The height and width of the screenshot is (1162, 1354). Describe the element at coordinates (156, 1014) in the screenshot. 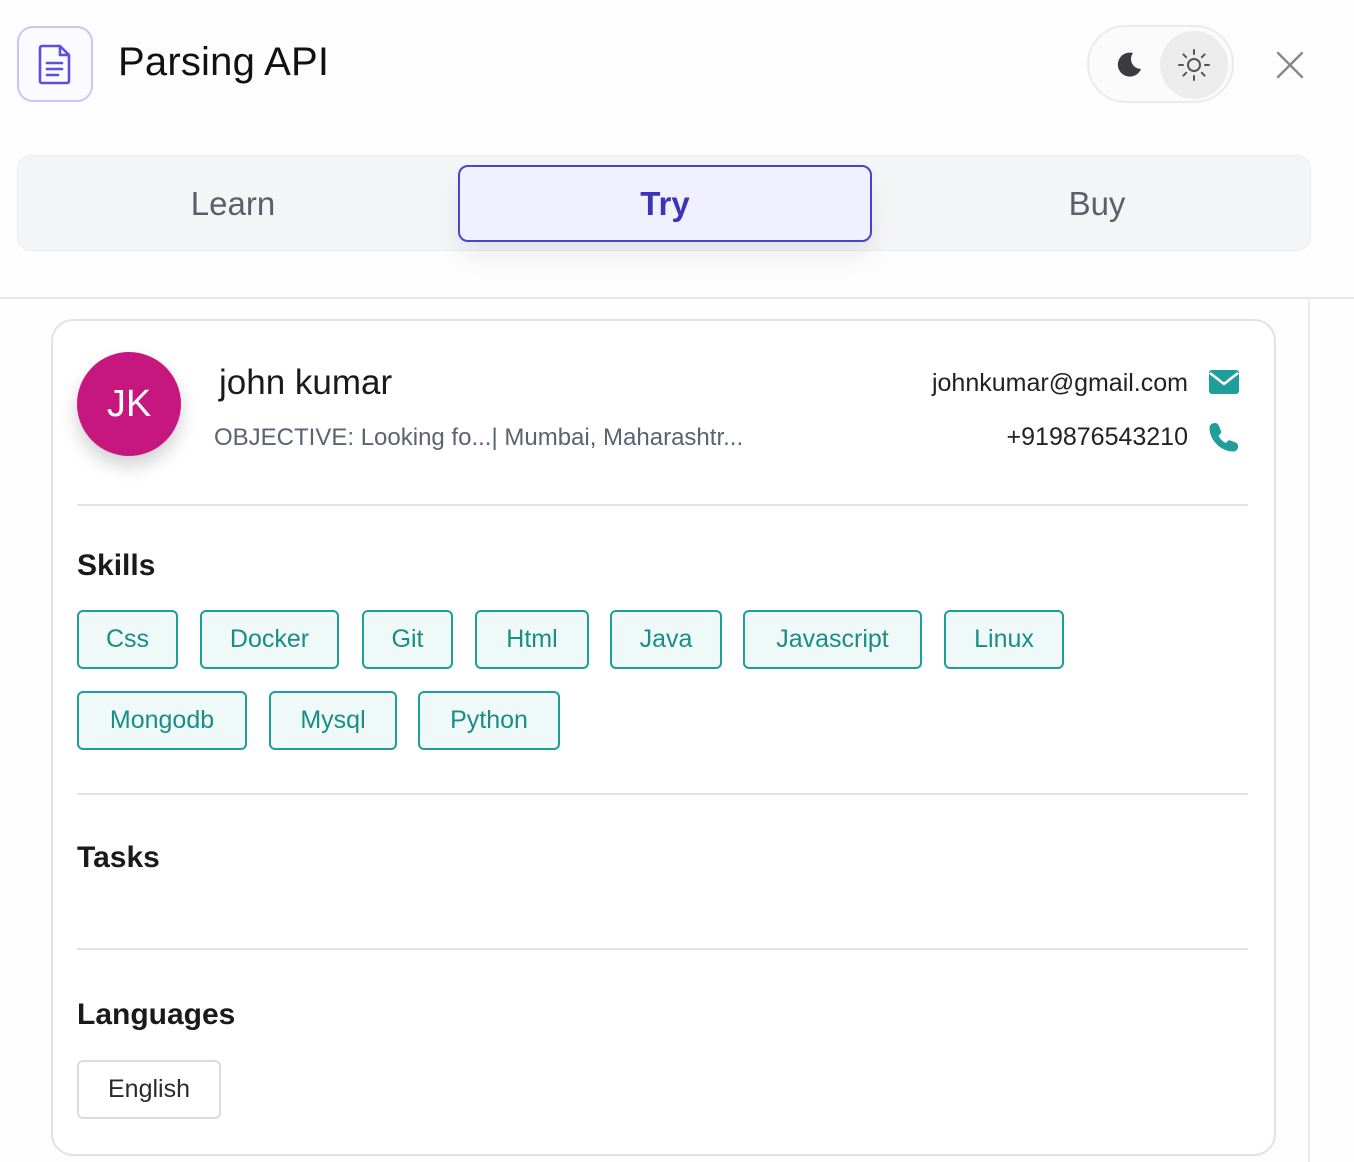

I see `languages-heading: Languages` at that location.